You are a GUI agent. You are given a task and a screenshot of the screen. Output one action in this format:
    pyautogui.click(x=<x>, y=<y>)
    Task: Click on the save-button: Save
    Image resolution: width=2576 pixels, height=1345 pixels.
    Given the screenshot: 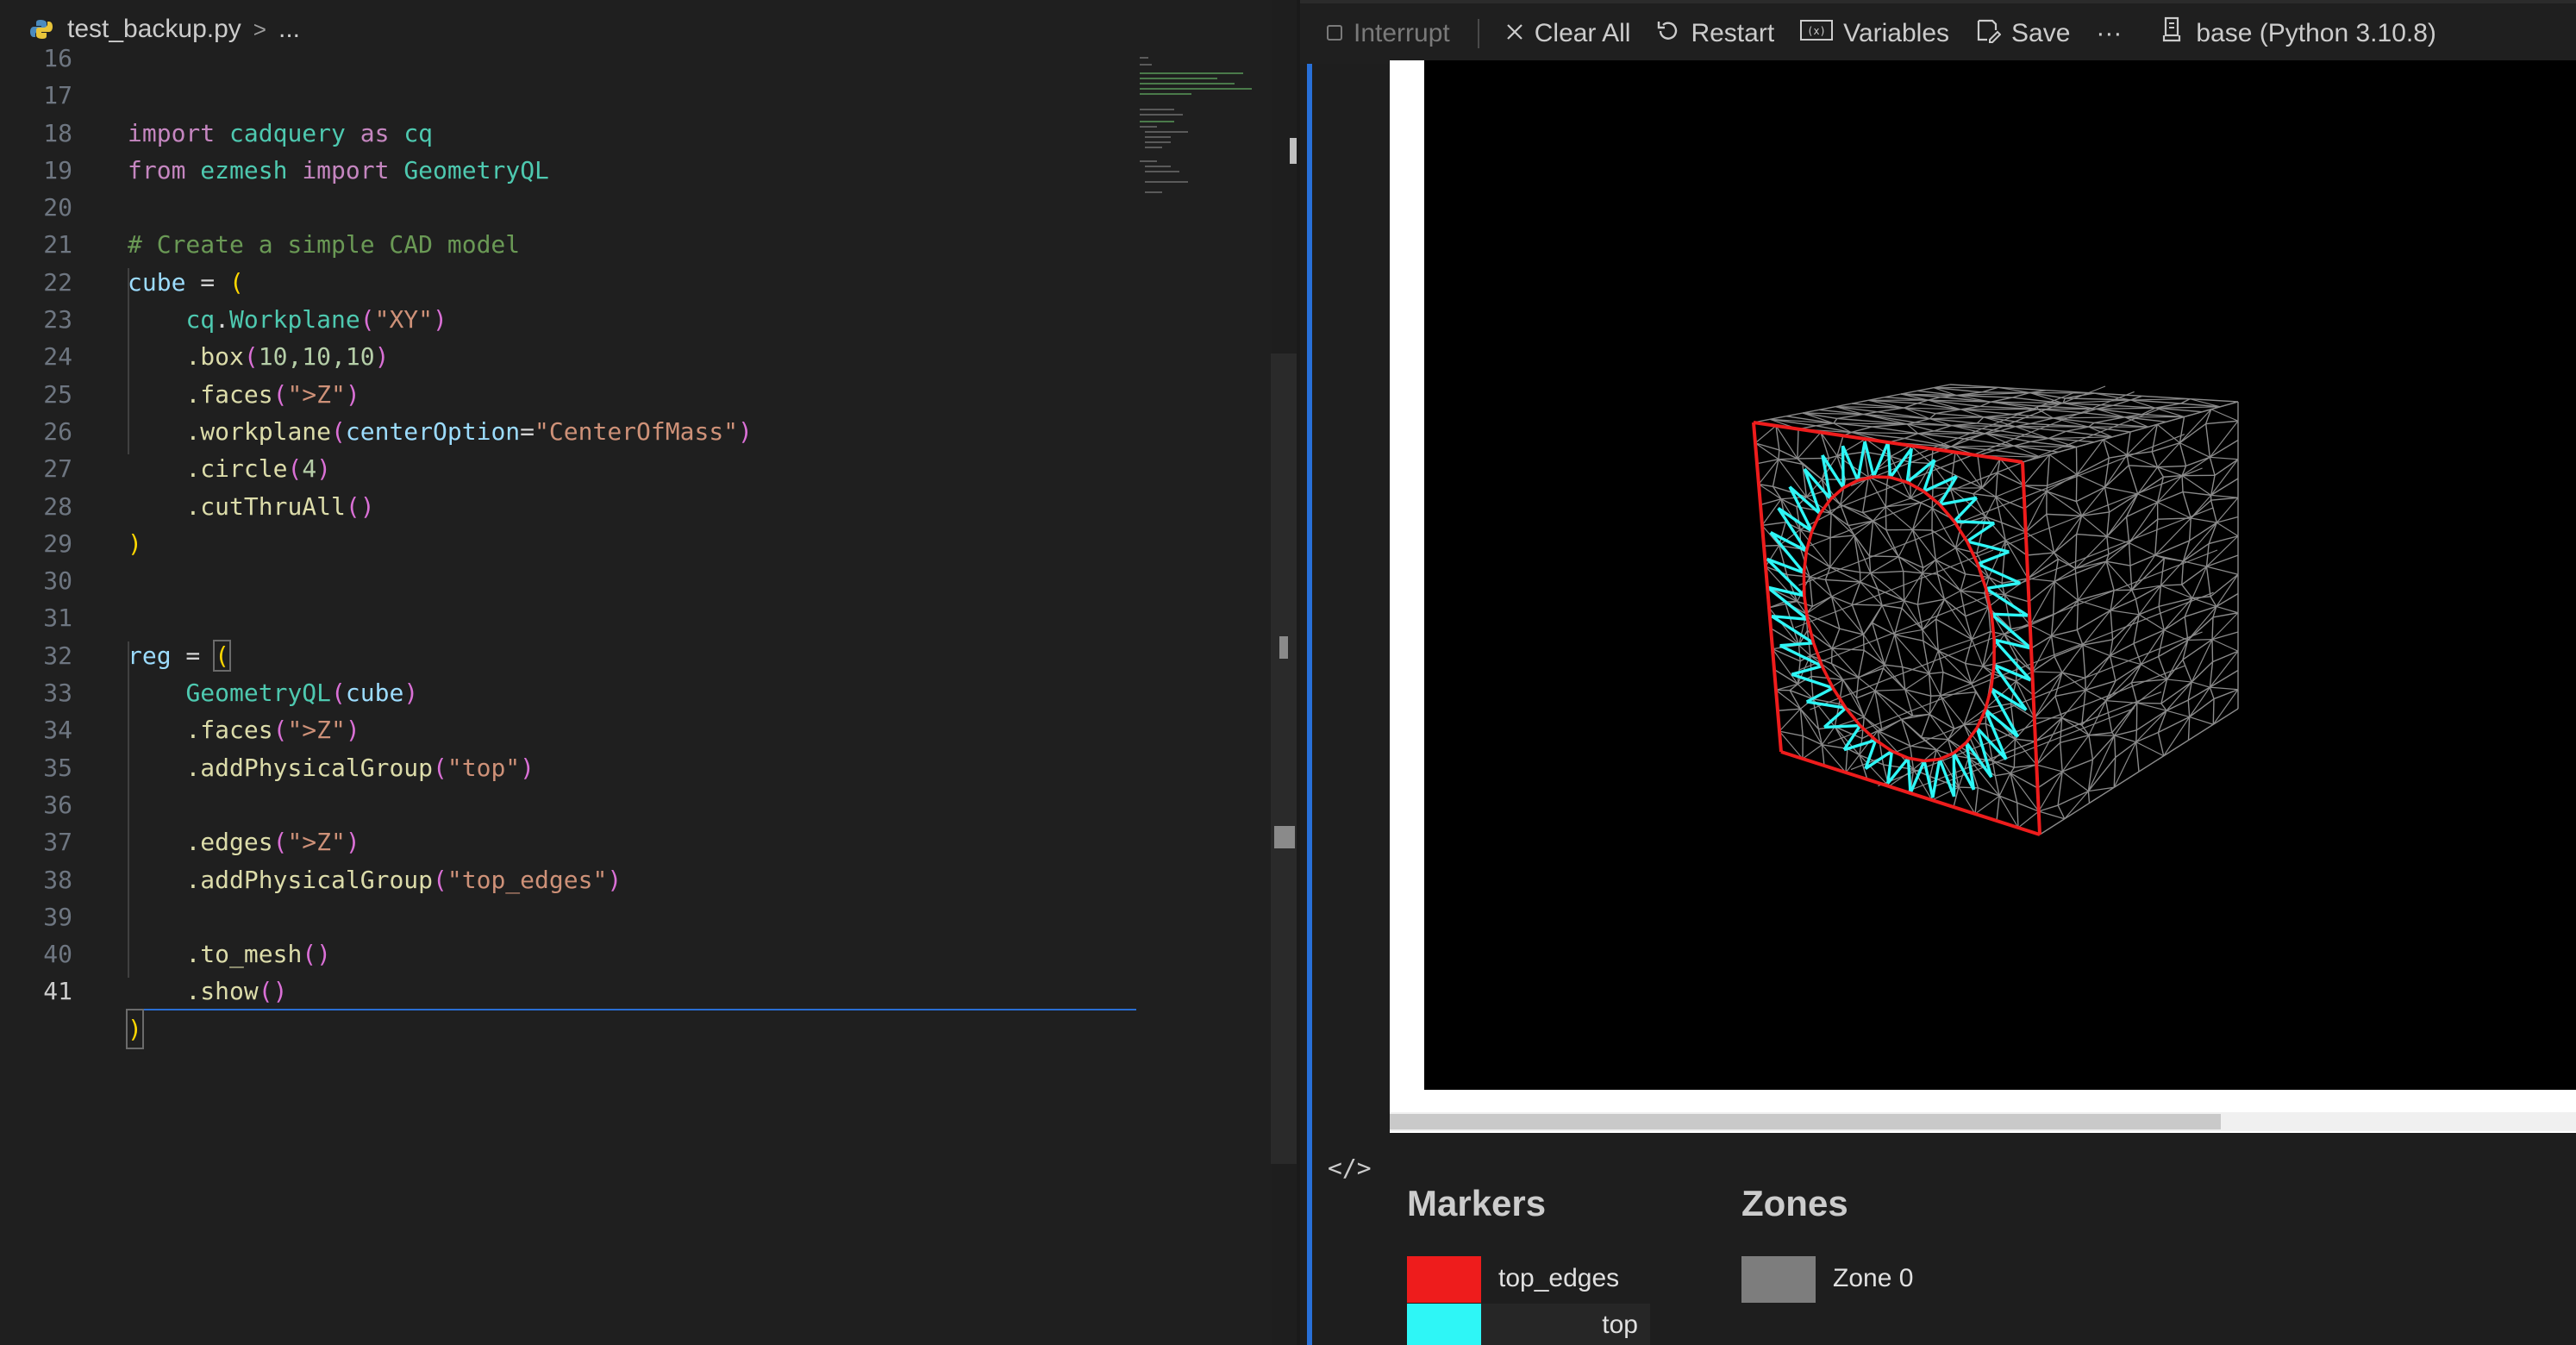 What is the action you would take?
    pyautogui.click(x=2022, y=34)
    